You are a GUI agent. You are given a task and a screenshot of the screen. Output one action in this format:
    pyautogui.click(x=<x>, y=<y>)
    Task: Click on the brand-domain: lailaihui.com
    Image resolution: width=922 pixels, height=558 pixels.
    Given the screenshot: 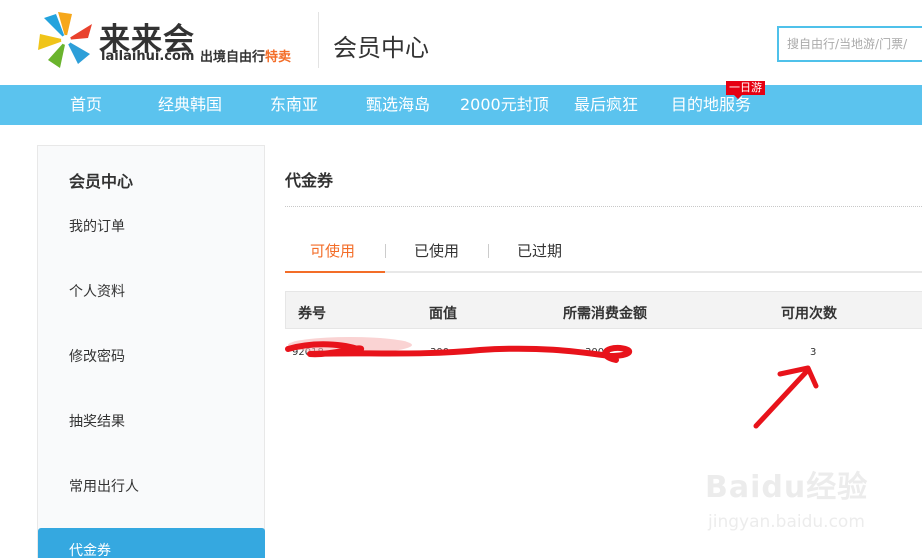 What is the action you would take?
    pyautogui.click(x=148, y=56)
    